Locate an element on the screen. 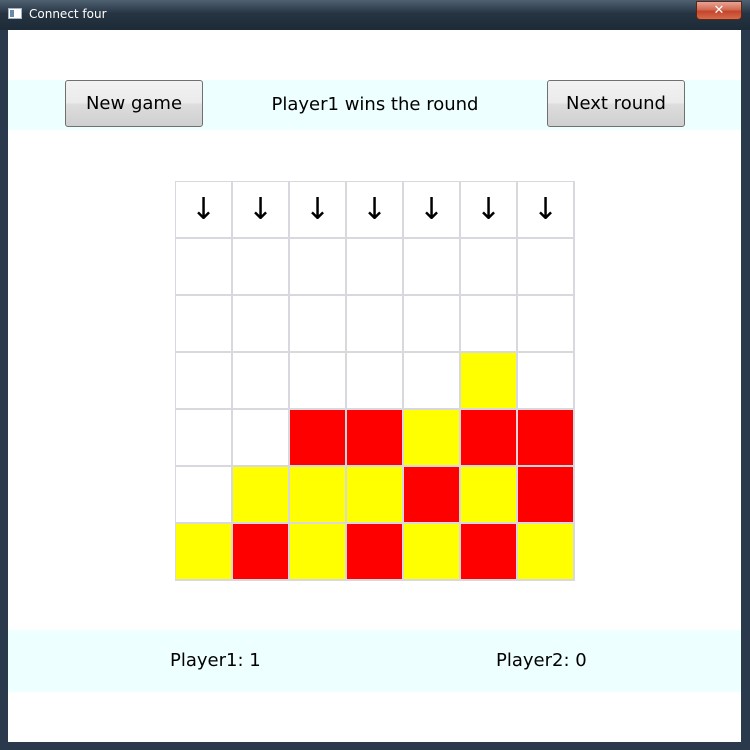 Image resolution: width=750 pixels, height=750 pixels. app-icon is located at coordinates (15, 13).